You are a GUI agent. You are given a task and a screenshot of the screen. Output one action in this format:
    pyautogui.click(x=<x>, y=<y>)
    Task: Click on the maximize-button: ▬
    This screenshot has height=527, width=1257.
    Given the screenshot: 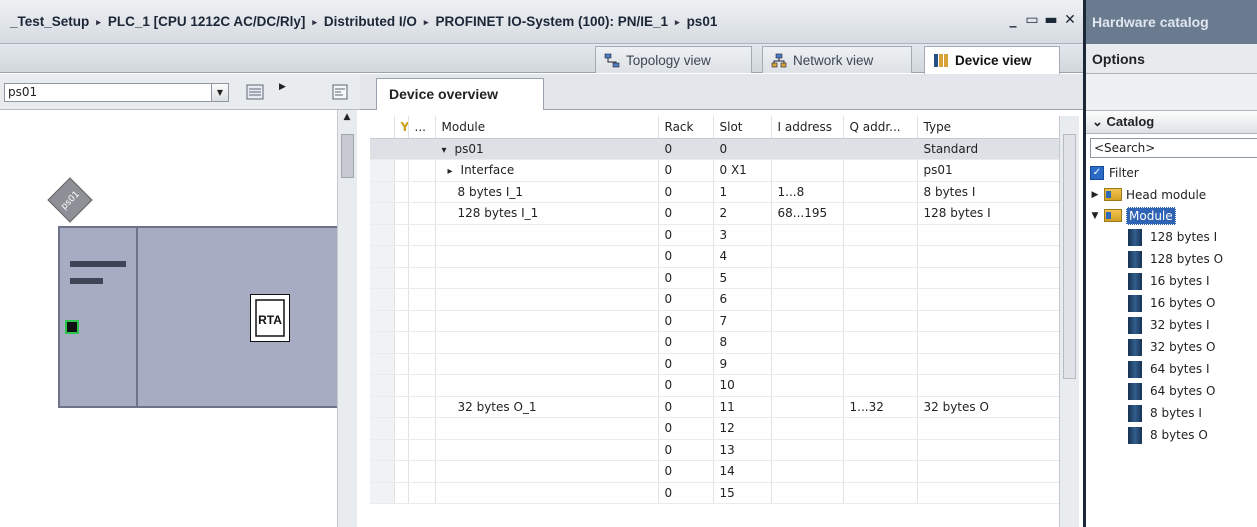 What is the action you would take?
    pyautogui.click(x=1051, y=20)
    